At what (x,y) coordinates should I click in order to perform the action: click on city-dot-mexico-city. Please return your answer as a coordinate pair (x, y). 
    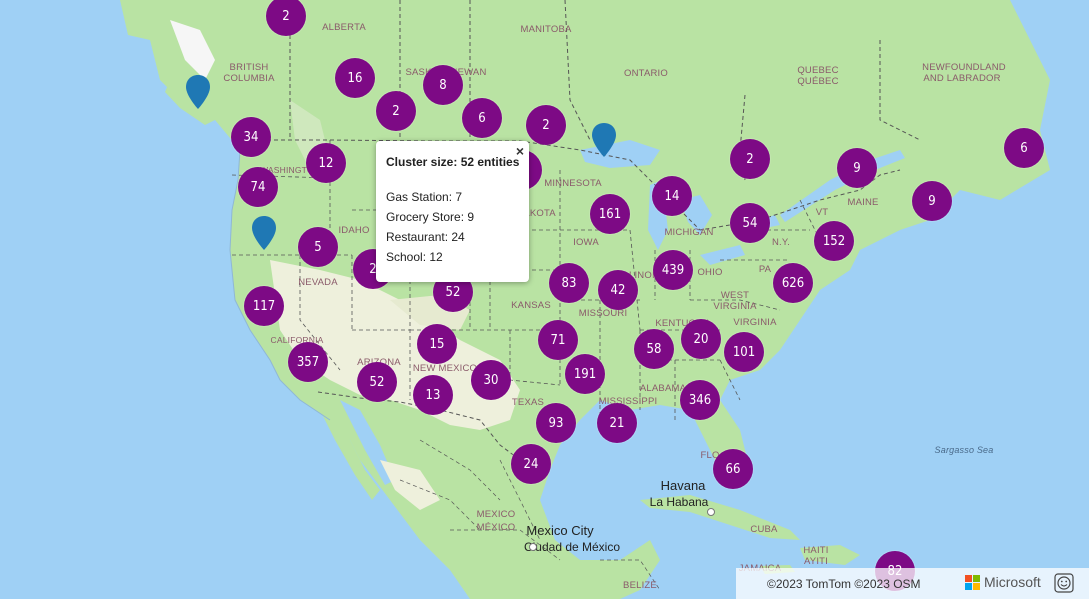
    Looking at the image, I should click on (533, 547).